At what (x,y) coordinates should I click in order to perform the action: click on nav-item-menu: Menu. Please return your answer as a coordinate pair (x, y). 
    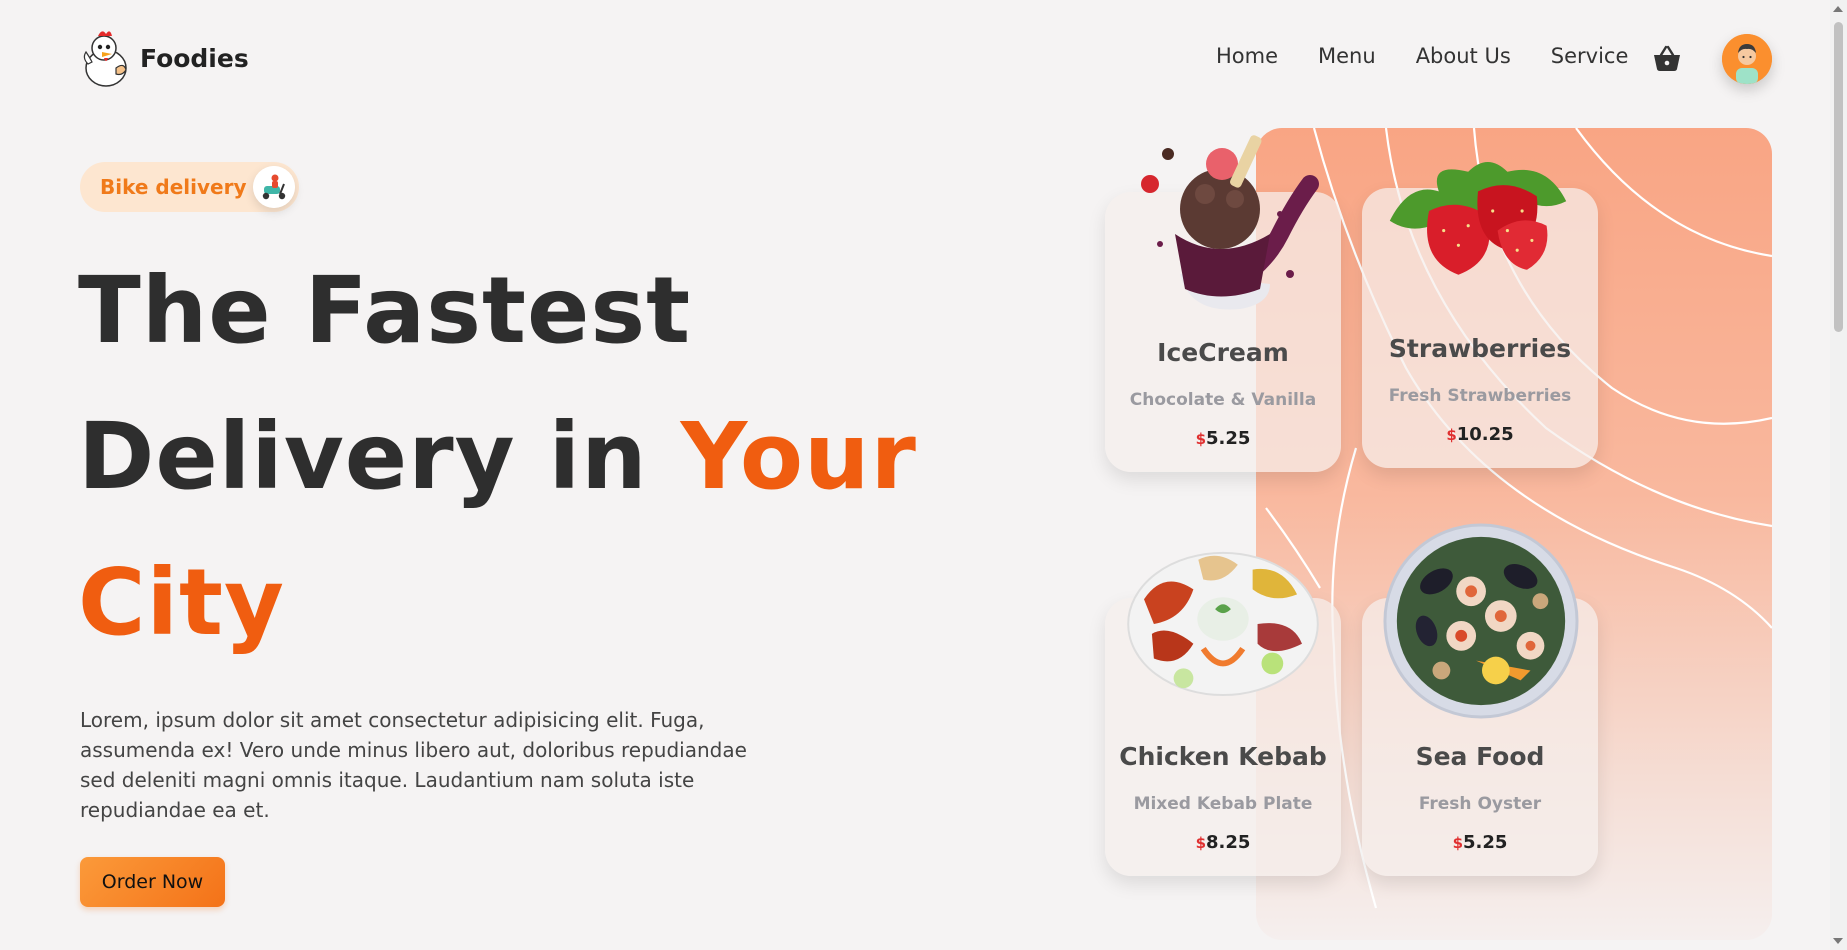
    Looking at the image, I should click on (1347, 56).